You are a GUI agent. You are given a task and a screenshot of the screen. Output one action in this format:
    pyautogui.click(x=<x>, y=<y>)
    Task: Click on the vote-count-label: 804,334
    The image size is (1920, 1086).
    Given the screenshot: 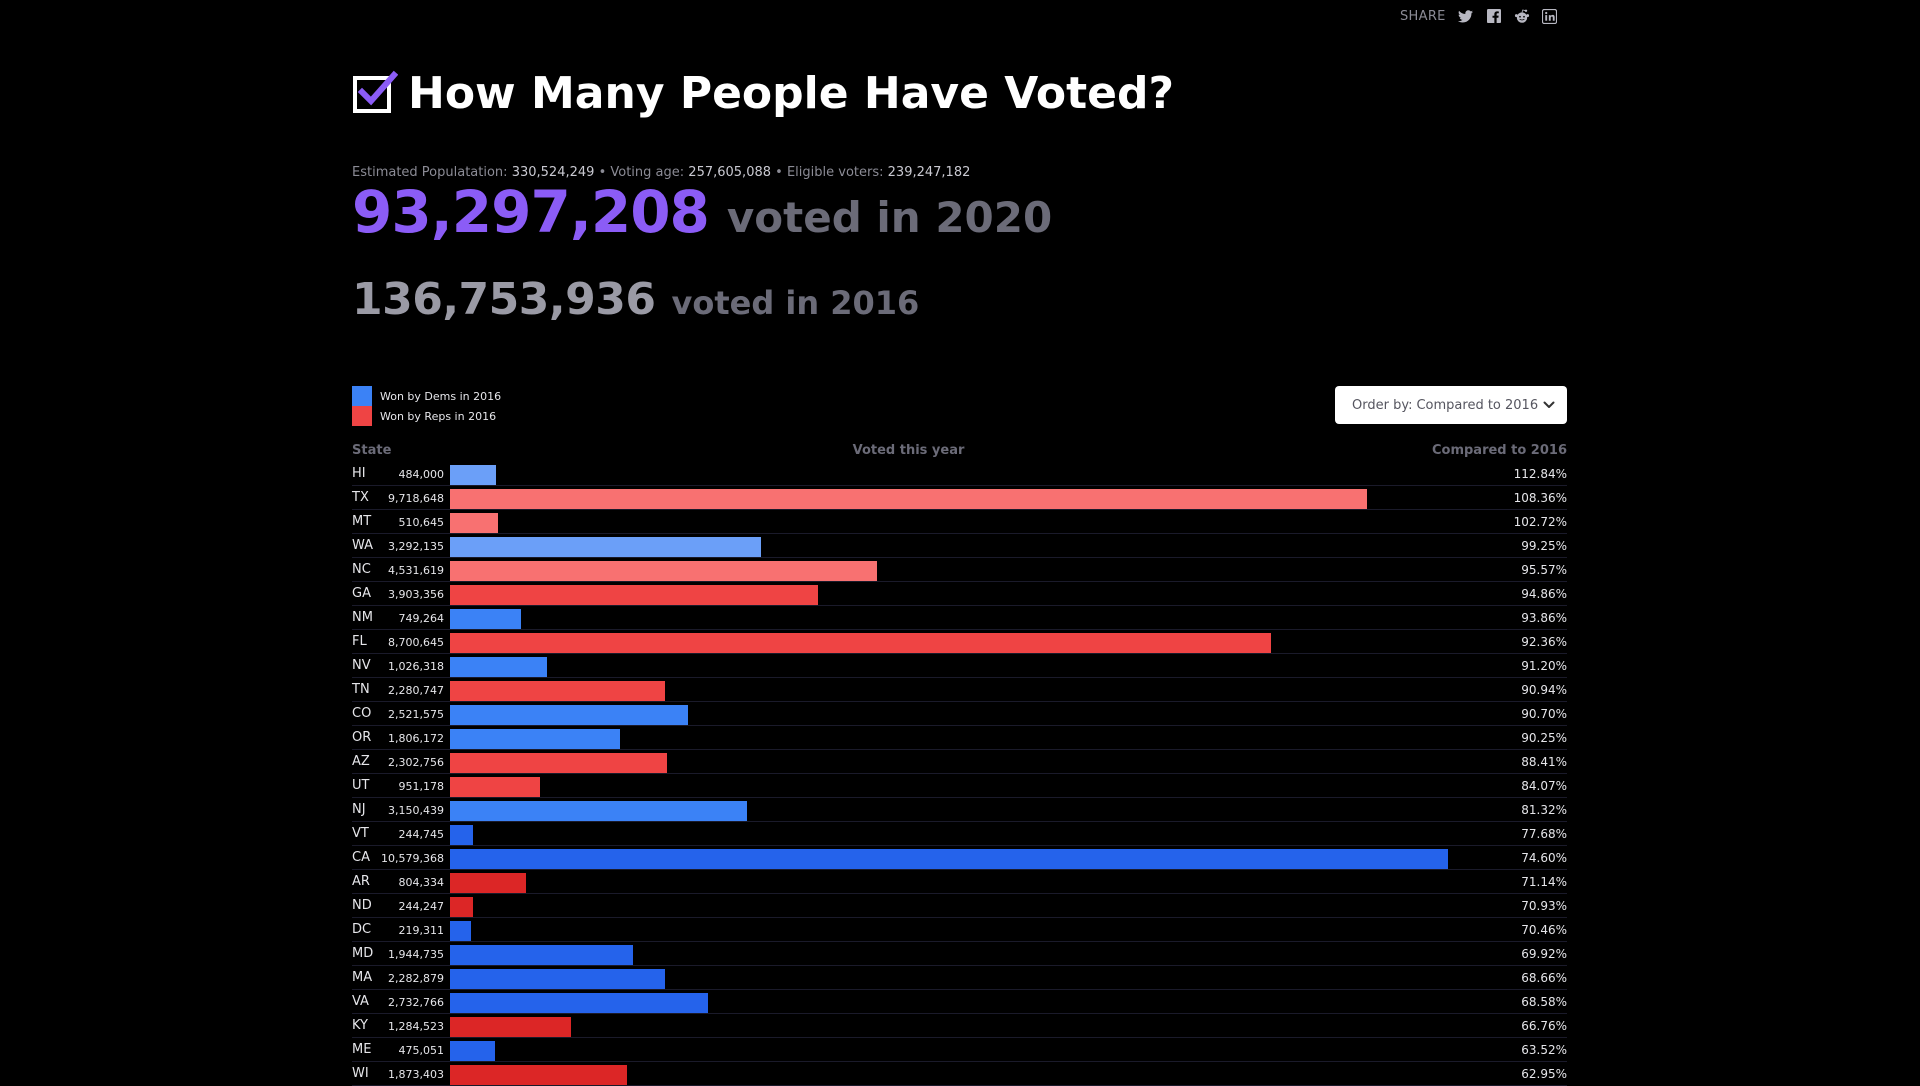 What is the action you would take?
    pyautogui.click(x=421, y=882)
    